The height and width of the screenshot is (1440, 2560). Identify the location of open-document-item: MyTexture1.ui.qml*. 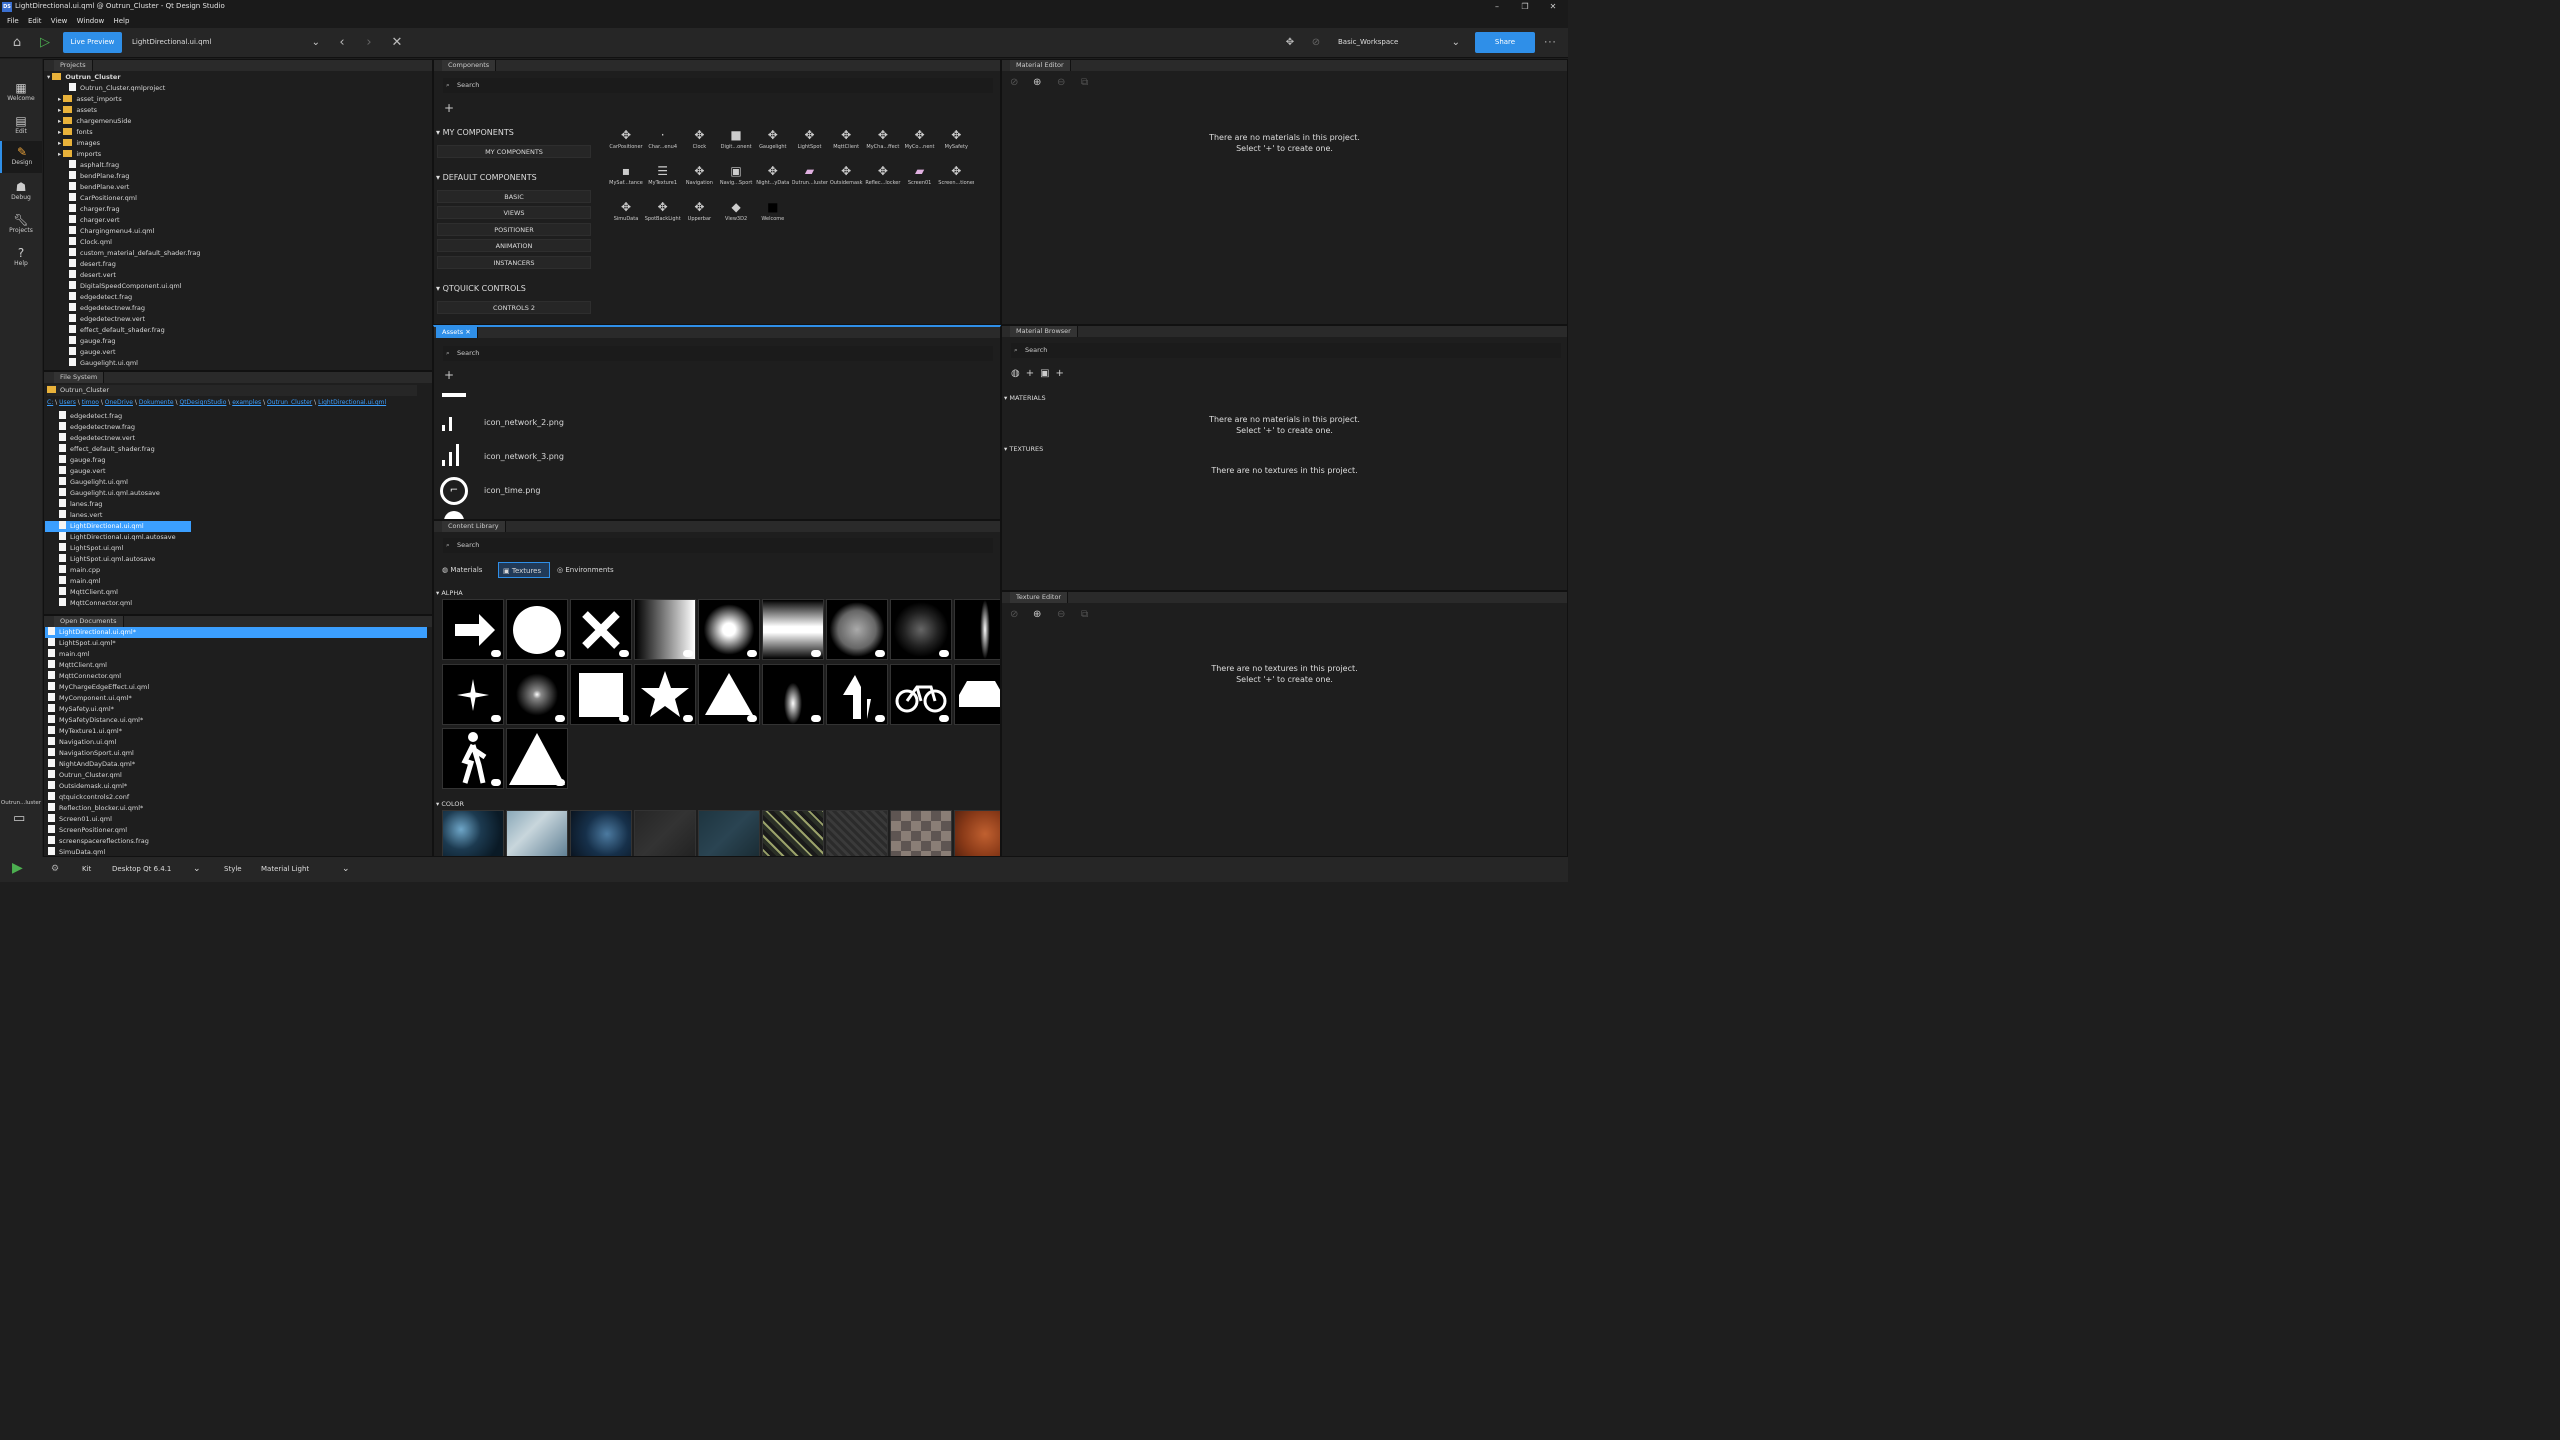
(236, 731).